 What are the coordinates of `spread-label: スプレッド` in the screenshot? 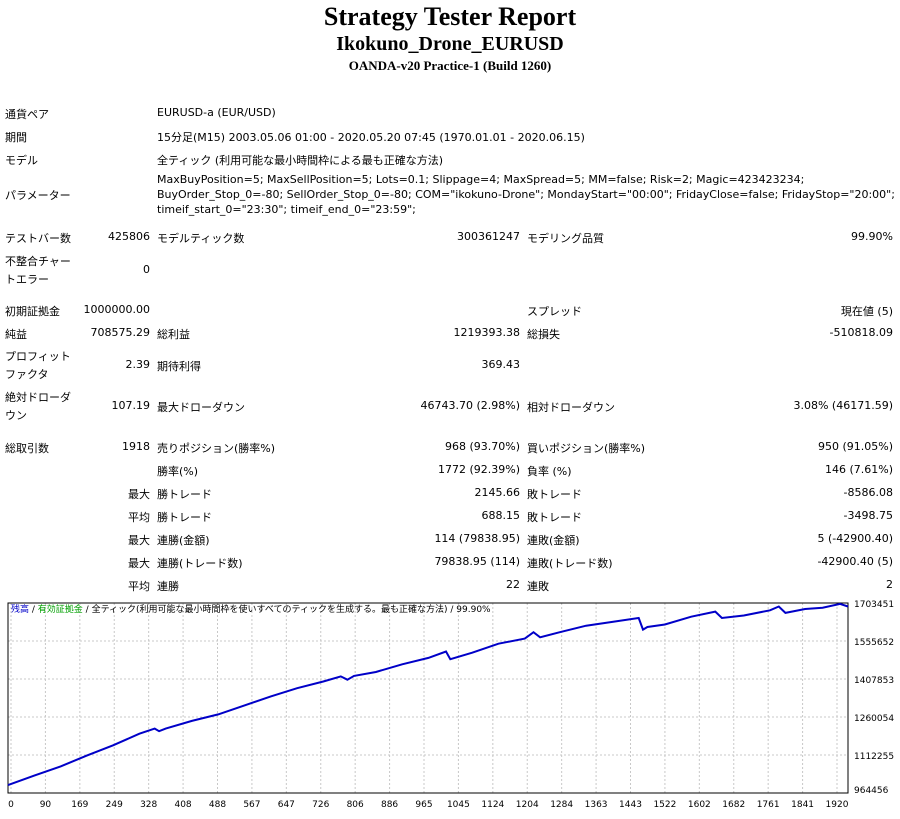 It's located at (554, 311).